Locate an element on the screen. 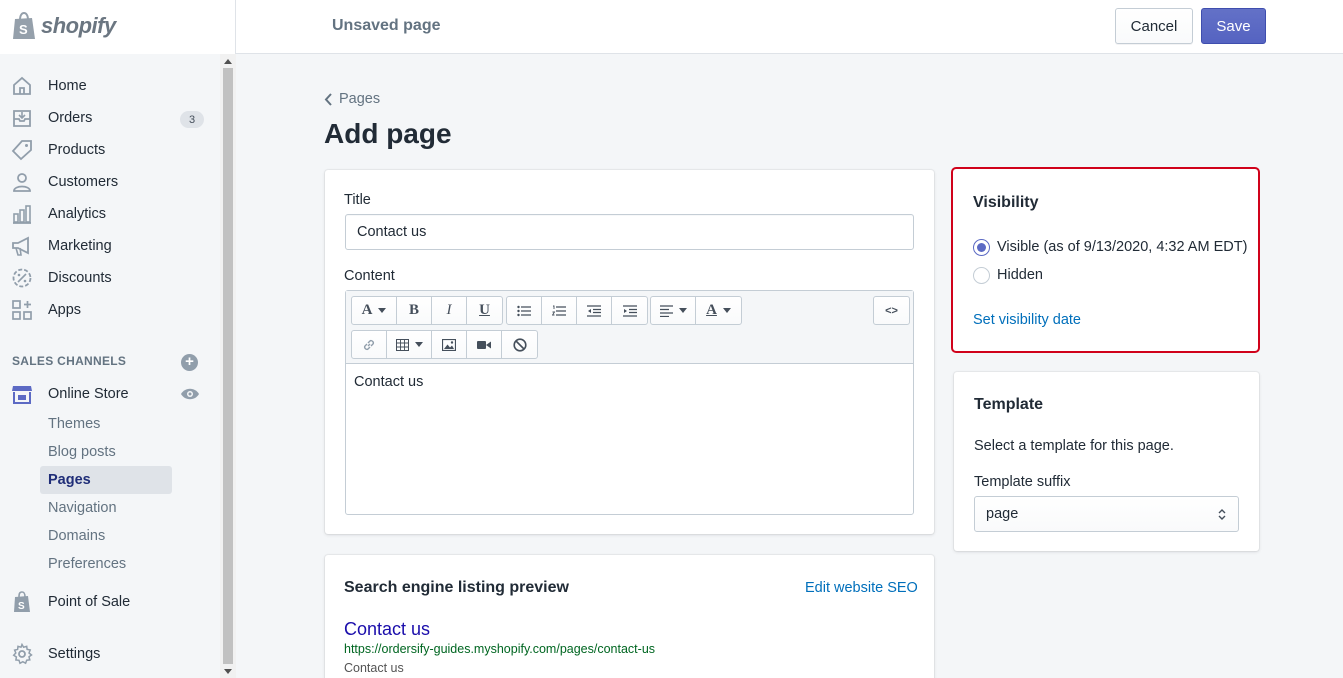 The width and height of the screenshot is (1343, 678). sidebar-item-products: Products is located at coordinates (110, 150).